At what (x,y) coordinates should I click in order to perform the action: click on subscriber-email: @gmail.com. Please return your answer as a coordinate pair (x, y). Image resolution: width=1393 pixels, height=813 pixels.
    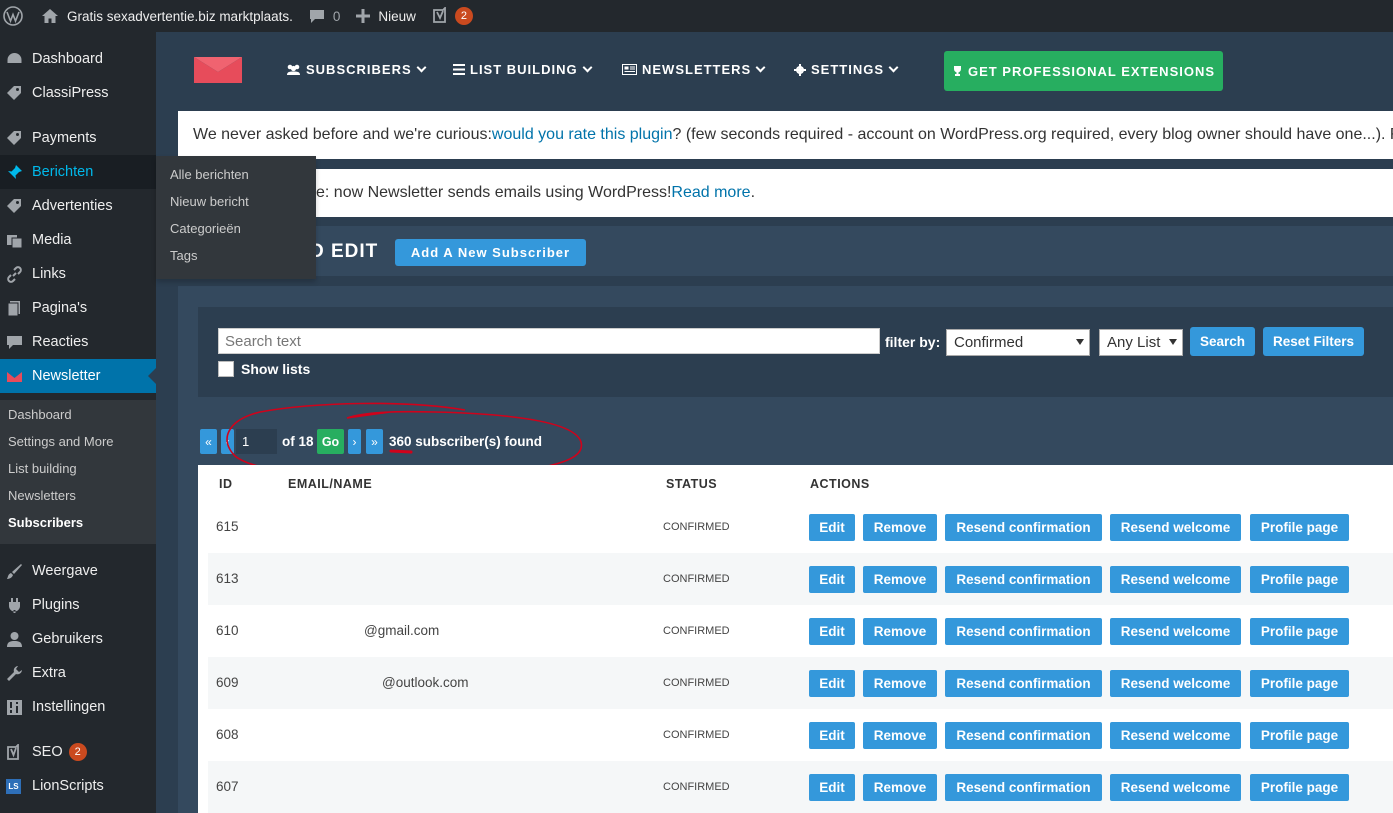
    Looking at the image, I should click on (401, 630).